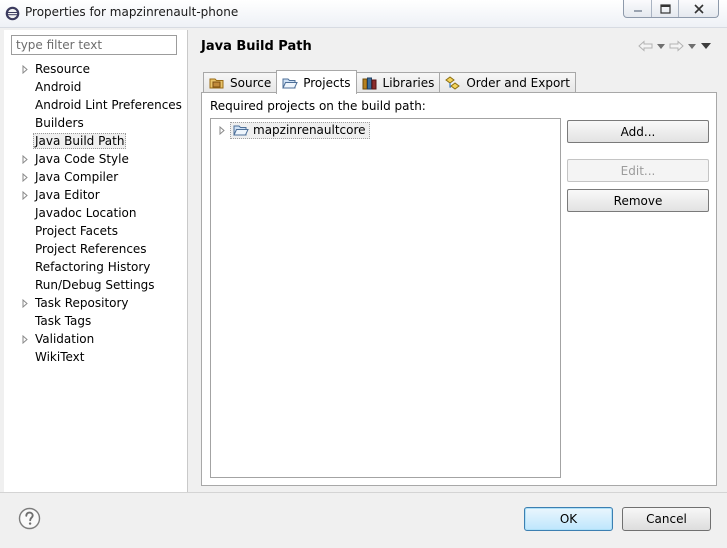 The height and width of the screenshot is (548, 727). I want to click on close-button, so click(698, 8).